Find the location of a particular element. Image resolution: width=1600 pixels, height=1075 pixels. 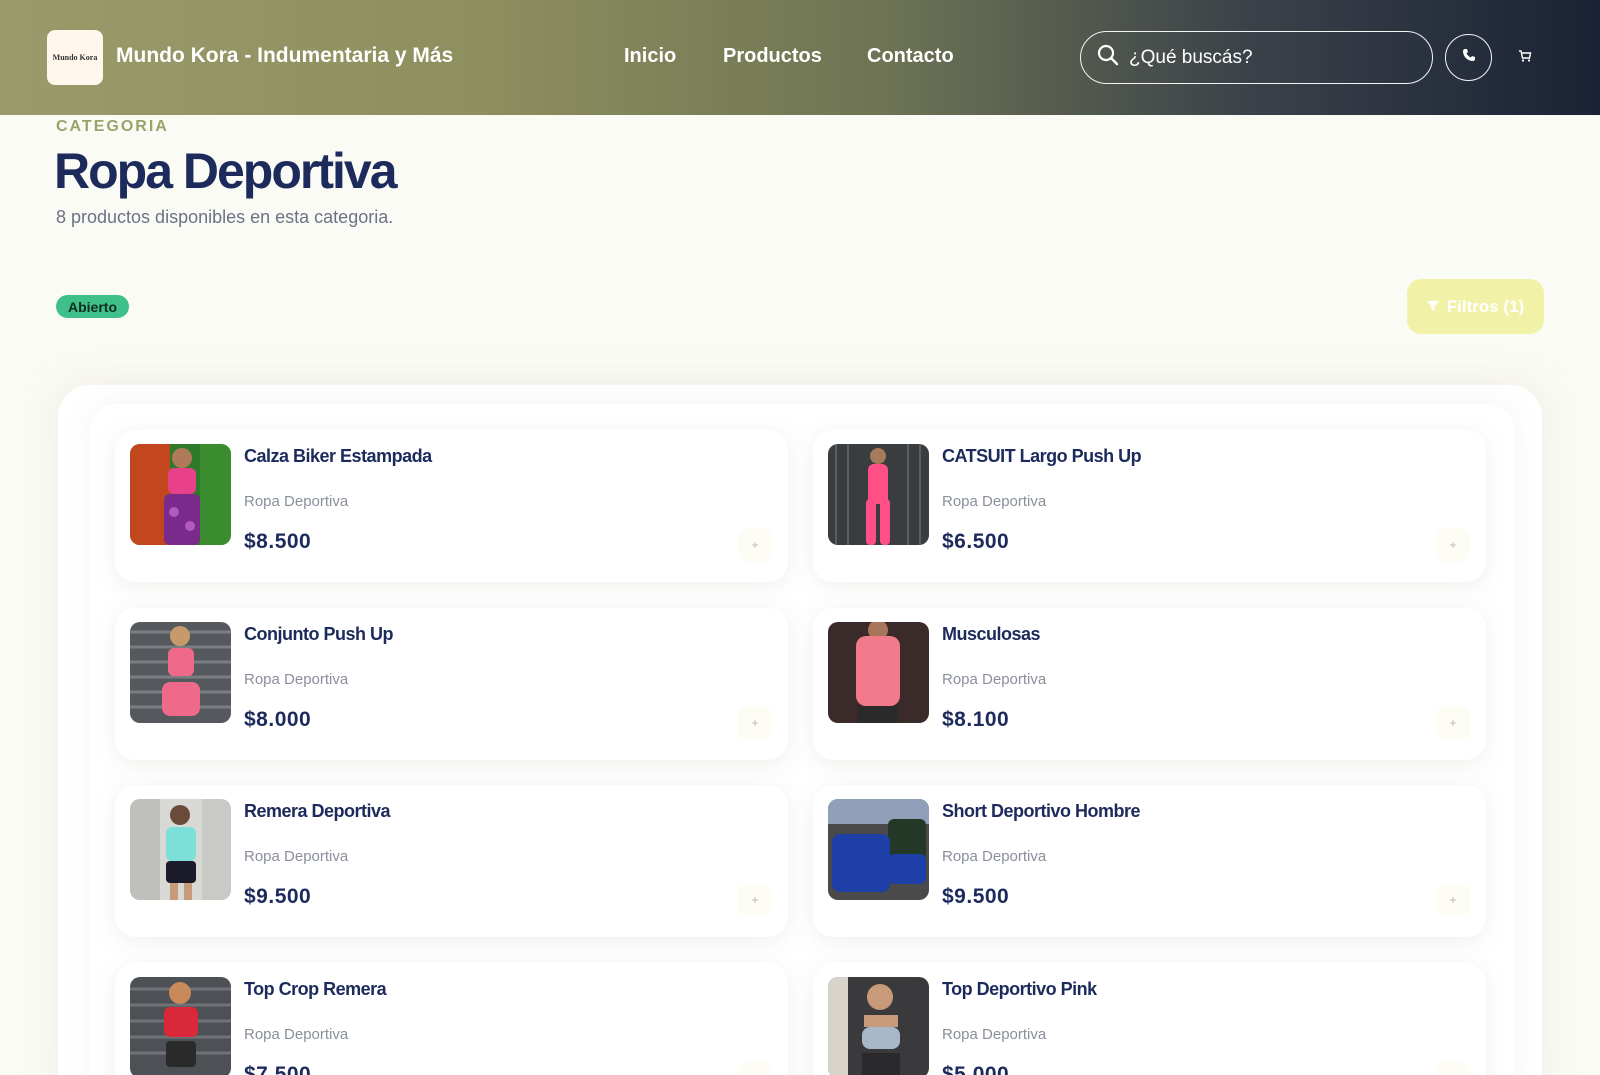

product-card: Conjunto Push Up Ropa Deportiva $8.000 + is located at coordinates (451, 684).